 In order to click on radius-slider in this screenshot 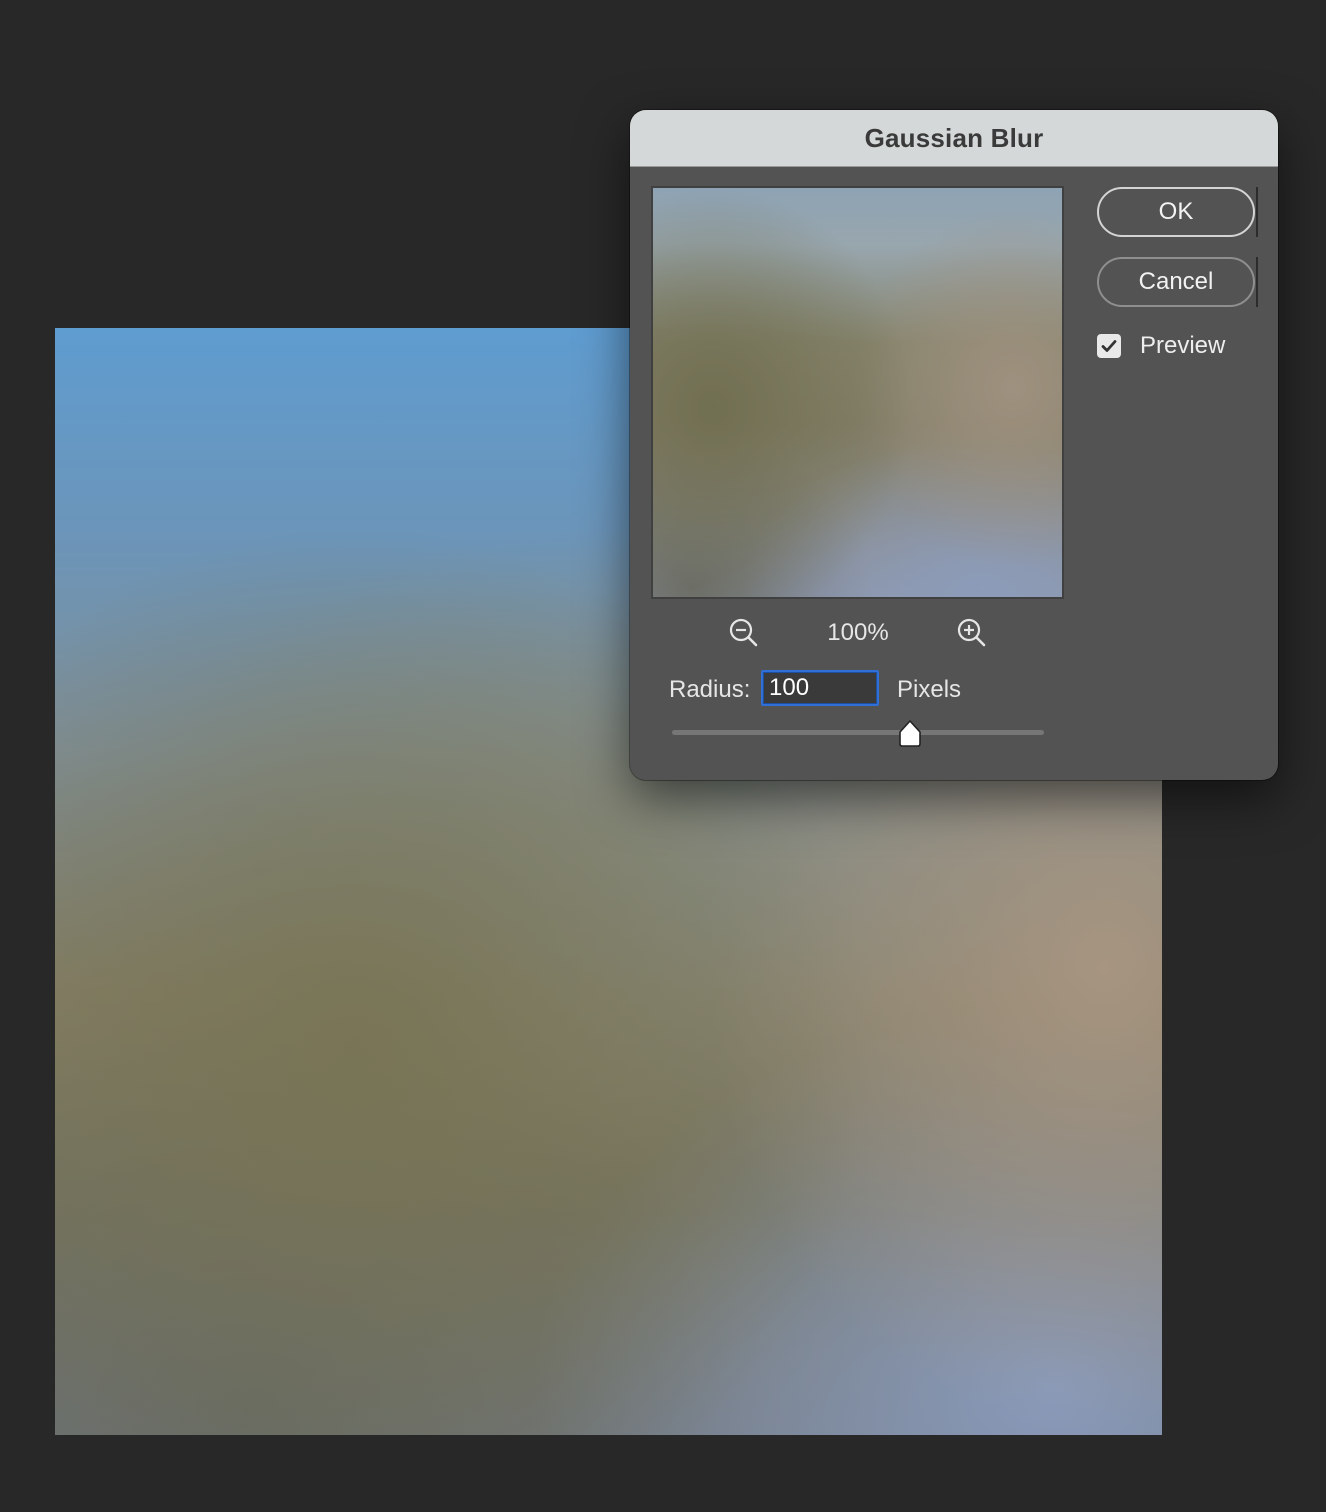, I will do `click(858, 733)`.